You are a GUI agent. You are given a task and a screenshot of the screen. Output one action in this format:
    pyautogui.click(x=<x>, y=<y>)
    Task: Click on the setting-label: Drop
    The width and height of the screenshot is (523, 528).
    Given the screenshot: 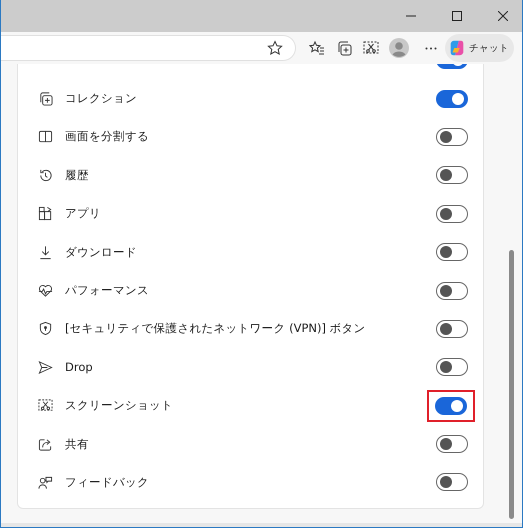 What is the action you would take?
    pyautogui.click(x=79, y=367)
    